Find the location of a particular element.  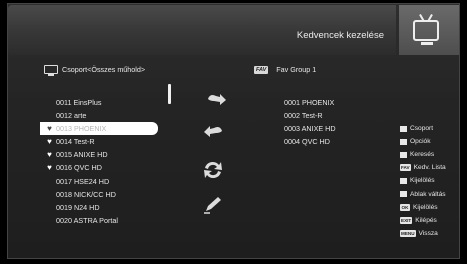

legend-label: Keresés is located at coordinates (422, 155).